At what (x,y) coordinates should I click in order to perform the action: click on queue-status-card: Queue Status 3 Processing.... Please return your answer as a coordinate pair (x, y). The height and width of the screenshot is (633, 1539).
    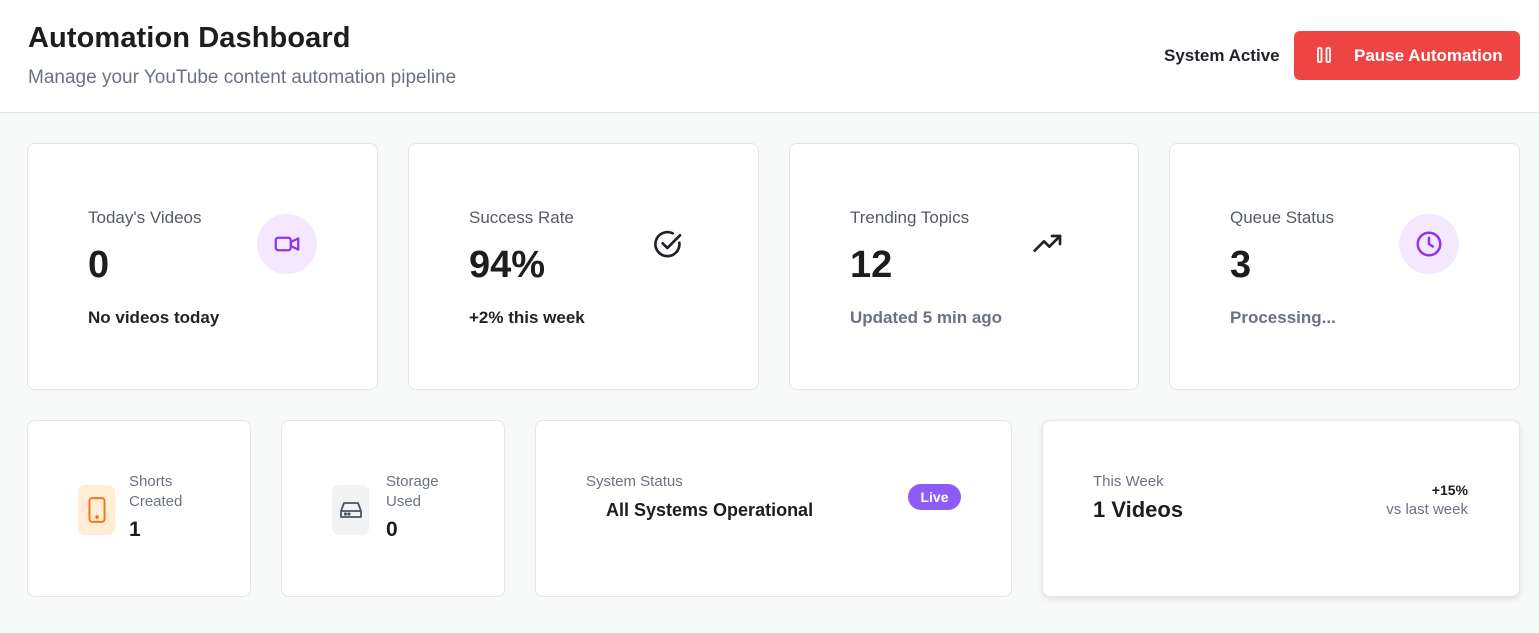
    Looking at the image, I should click on (1344, 266).